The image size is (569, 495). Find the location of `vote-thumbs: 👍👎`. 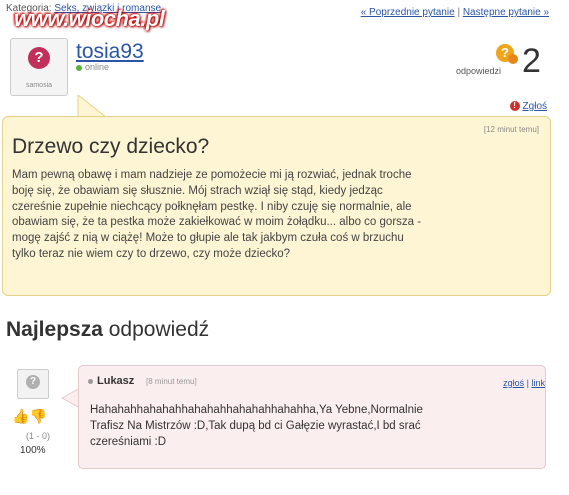

vote-thumbs: 👍👎 is located at coordinates (29, 416).